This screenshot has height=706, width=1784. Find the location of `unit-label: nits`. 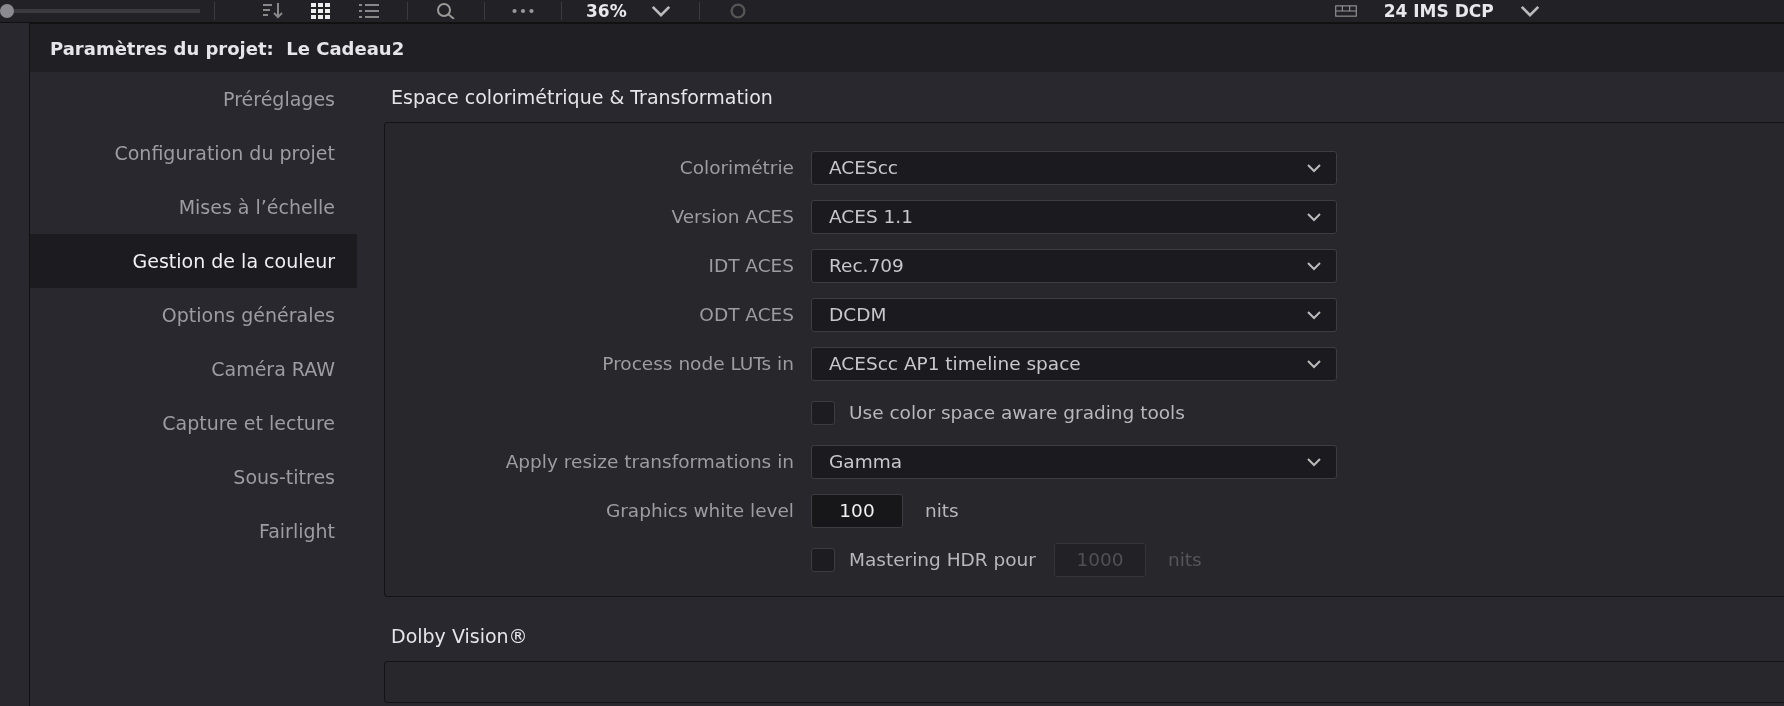

unit-label: nits is located at coordinates (942, 510).